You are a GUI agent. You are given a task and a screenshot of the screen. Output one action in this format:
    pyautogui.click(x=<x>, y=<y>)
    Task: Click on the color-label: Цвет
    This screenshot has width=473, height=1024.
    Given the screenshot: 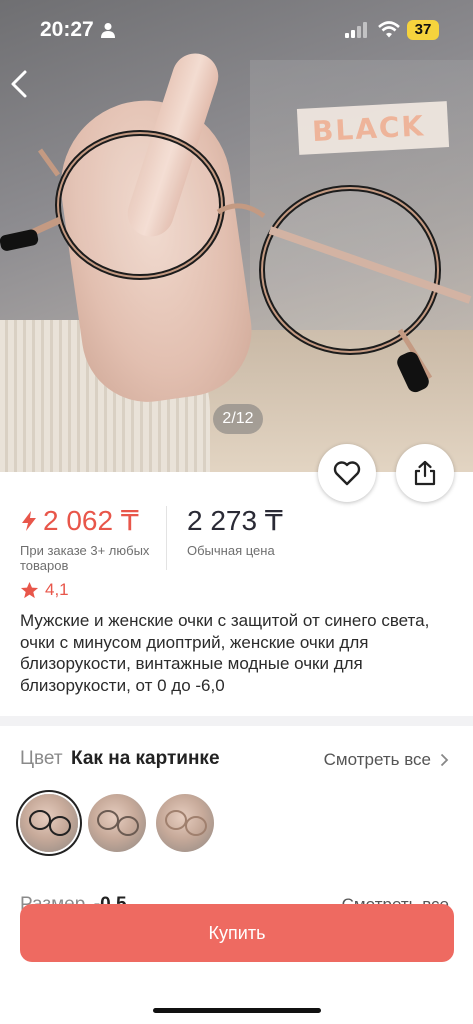 What is the action you would take?
    pyautogui.click(x=41, y=758)
    